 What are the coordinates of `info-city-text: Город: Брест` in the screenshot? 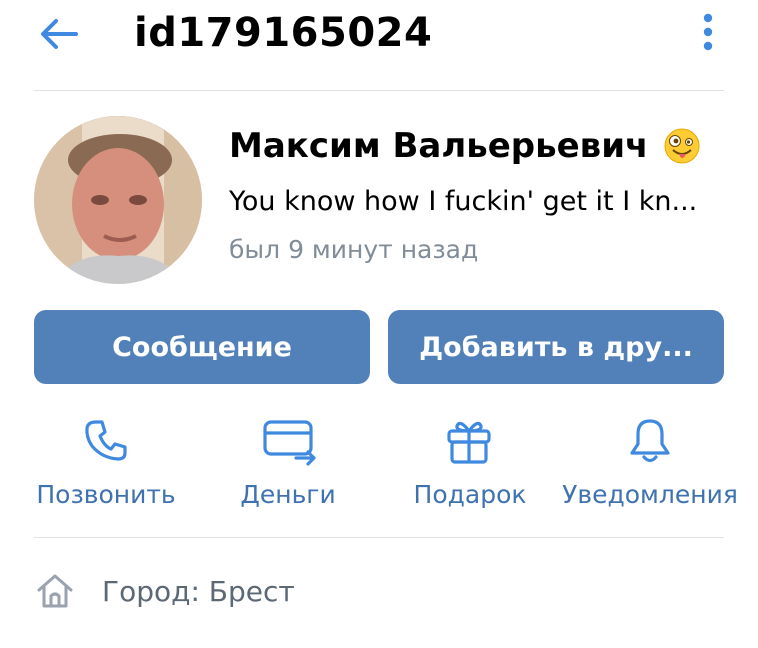 It's located at (198, 591).